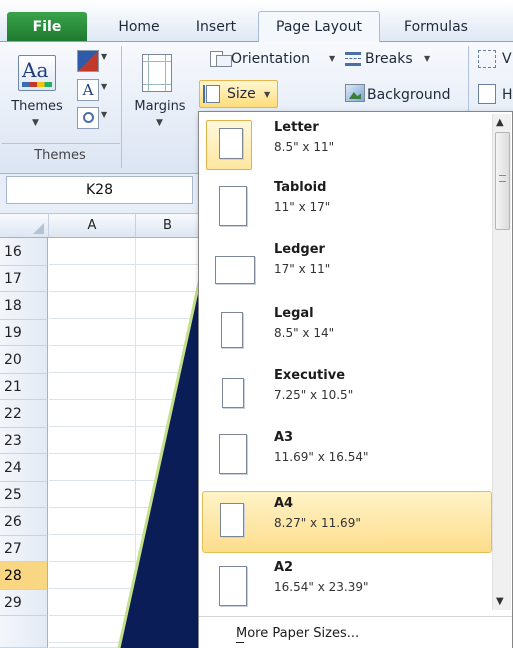 This screenshot has width=513, height=648. What do you see at coordinates (409, 95) in the screenshot?
I see `background-label: Background` at bounding box center [409, 95].